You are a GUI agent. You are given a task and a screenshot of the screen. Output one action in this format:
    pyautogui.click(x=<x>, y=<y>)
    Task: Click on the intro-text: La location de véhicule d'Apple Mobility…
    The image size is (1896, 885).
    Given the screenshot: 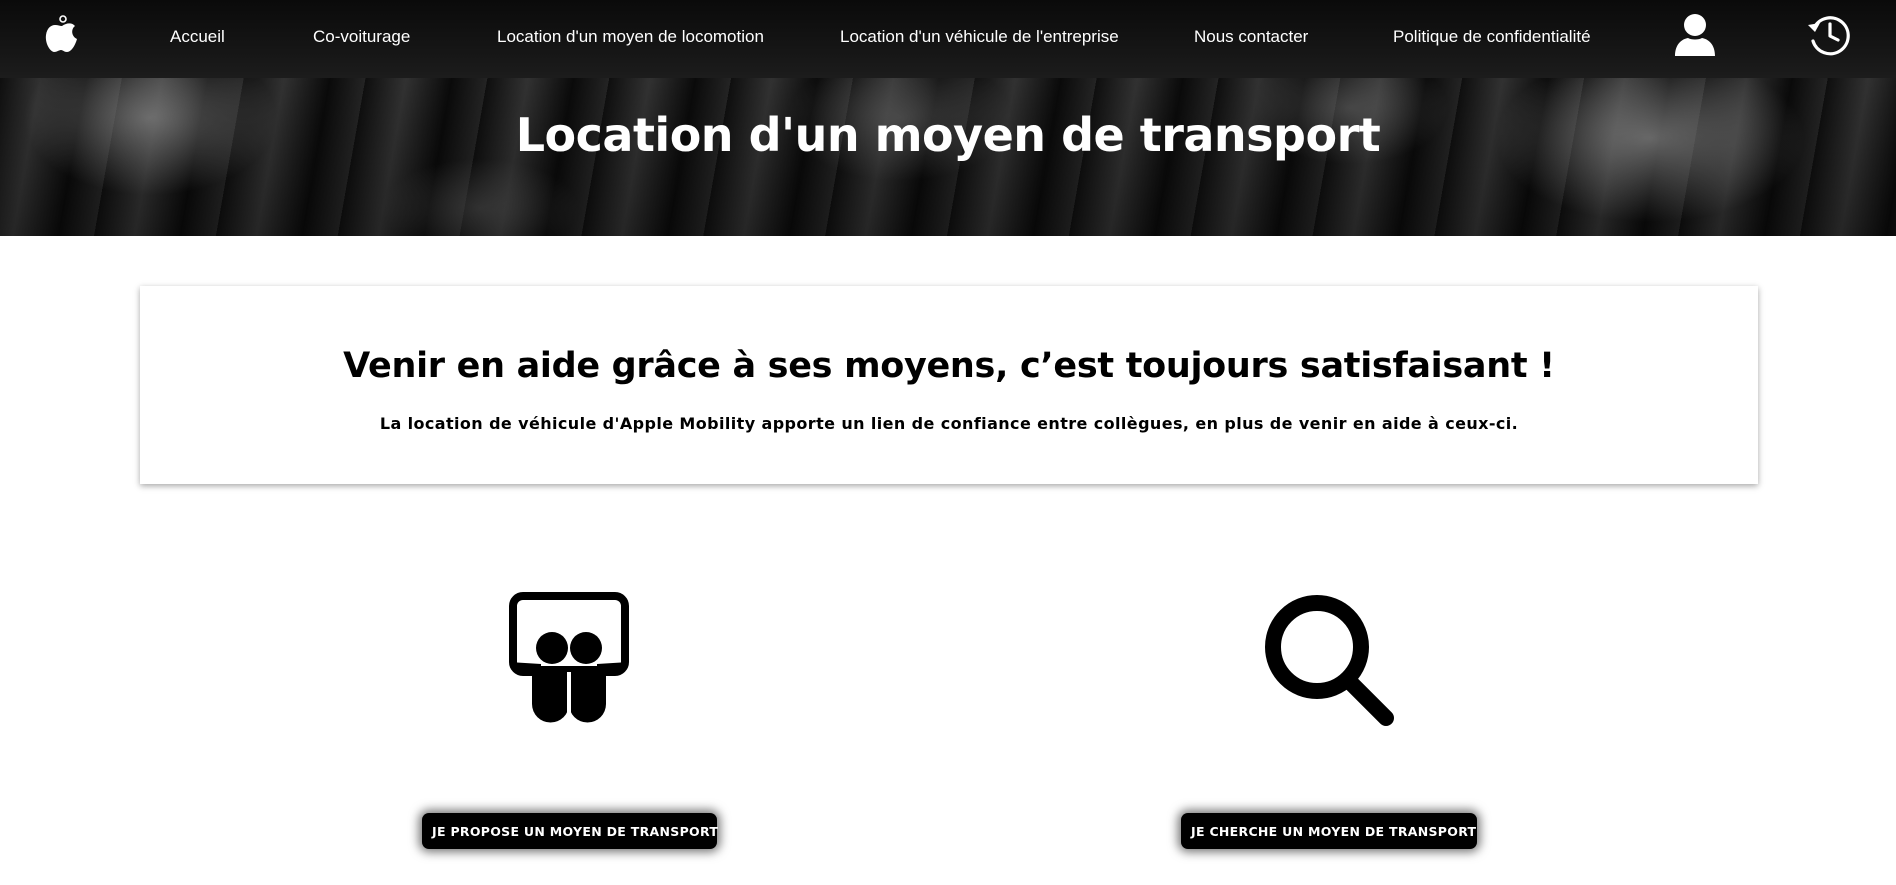 What is the action you would take?
    pyautogui.click(x=949, y=423)
    